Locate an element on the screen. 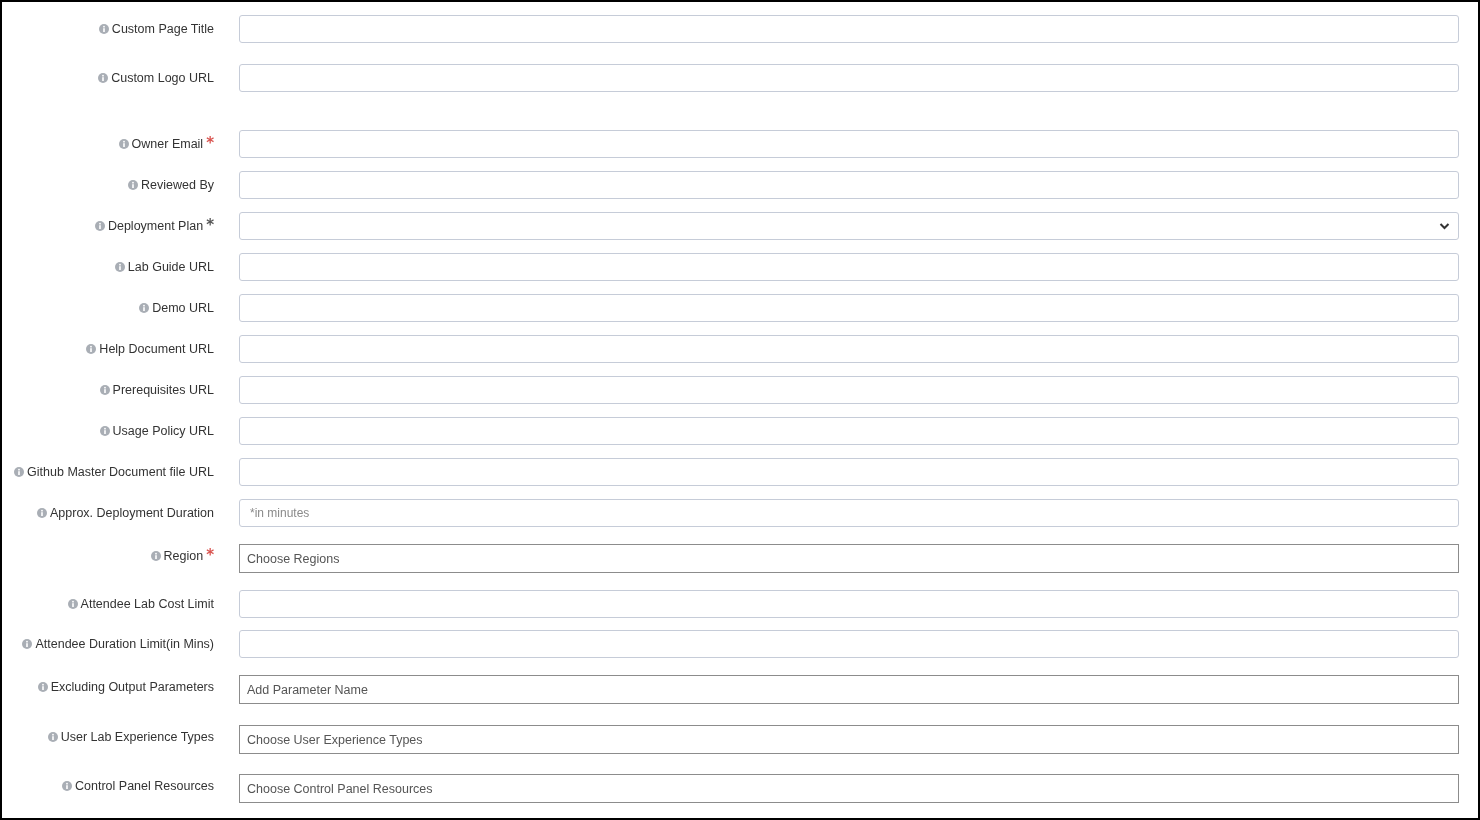  dropdown is located at coordinates (849, 226).